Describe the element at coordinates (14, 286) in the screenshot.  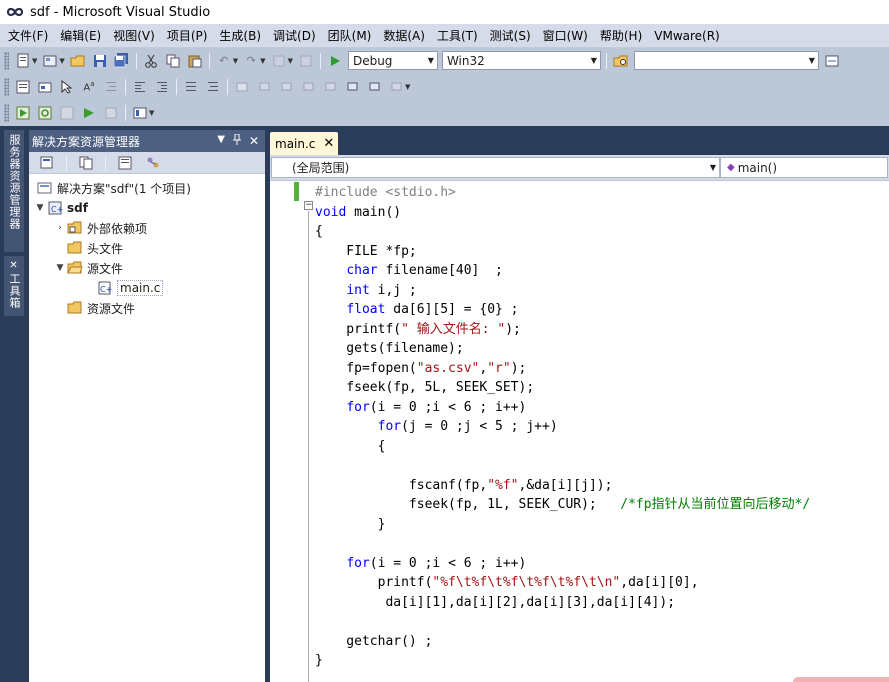
I see `toolbox-tab: ✕ 工具箱` at that location.